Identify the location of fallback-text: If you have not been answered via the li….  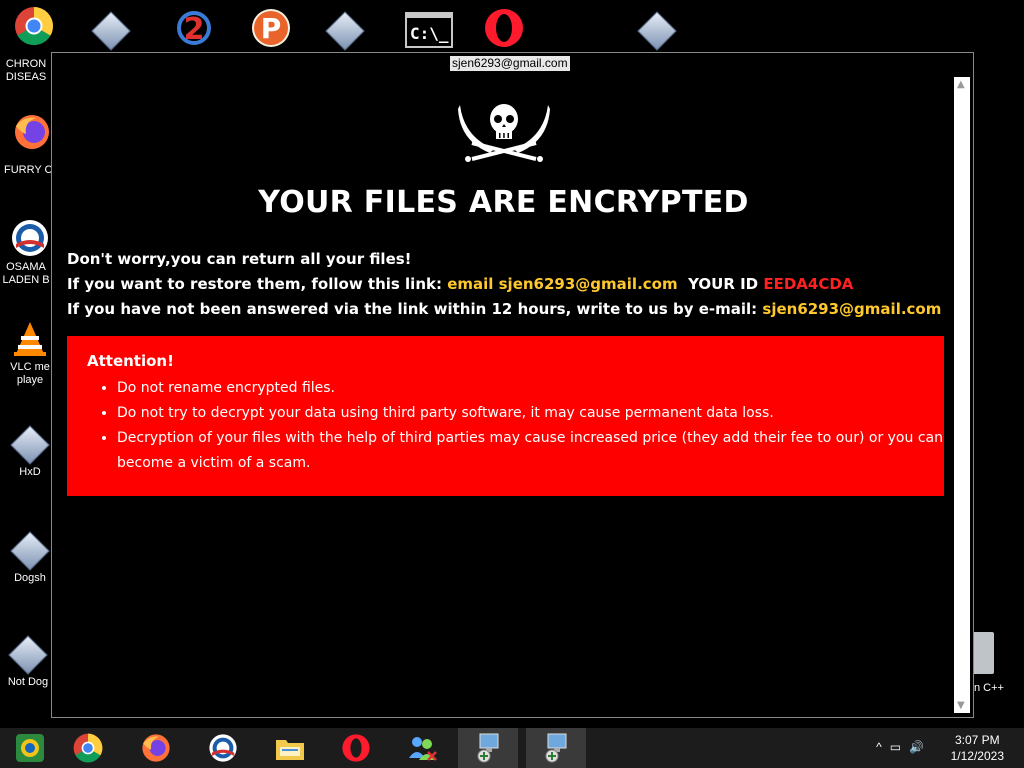
(415, 309).